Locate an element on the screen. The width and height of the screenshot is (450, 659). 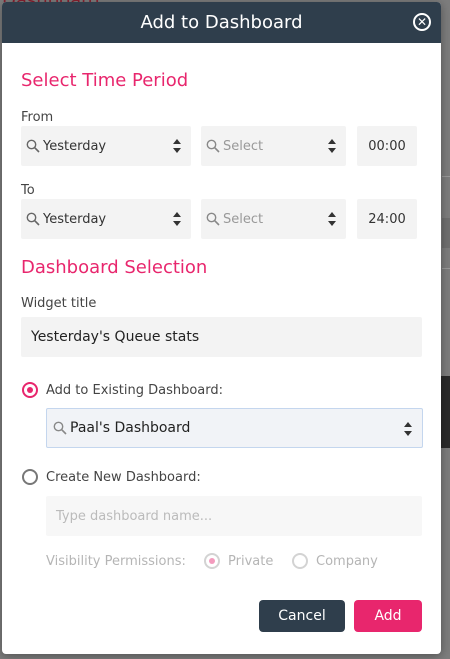
dialog-header: Add to Dashboard ✕ is located at coordinates (221, 22).